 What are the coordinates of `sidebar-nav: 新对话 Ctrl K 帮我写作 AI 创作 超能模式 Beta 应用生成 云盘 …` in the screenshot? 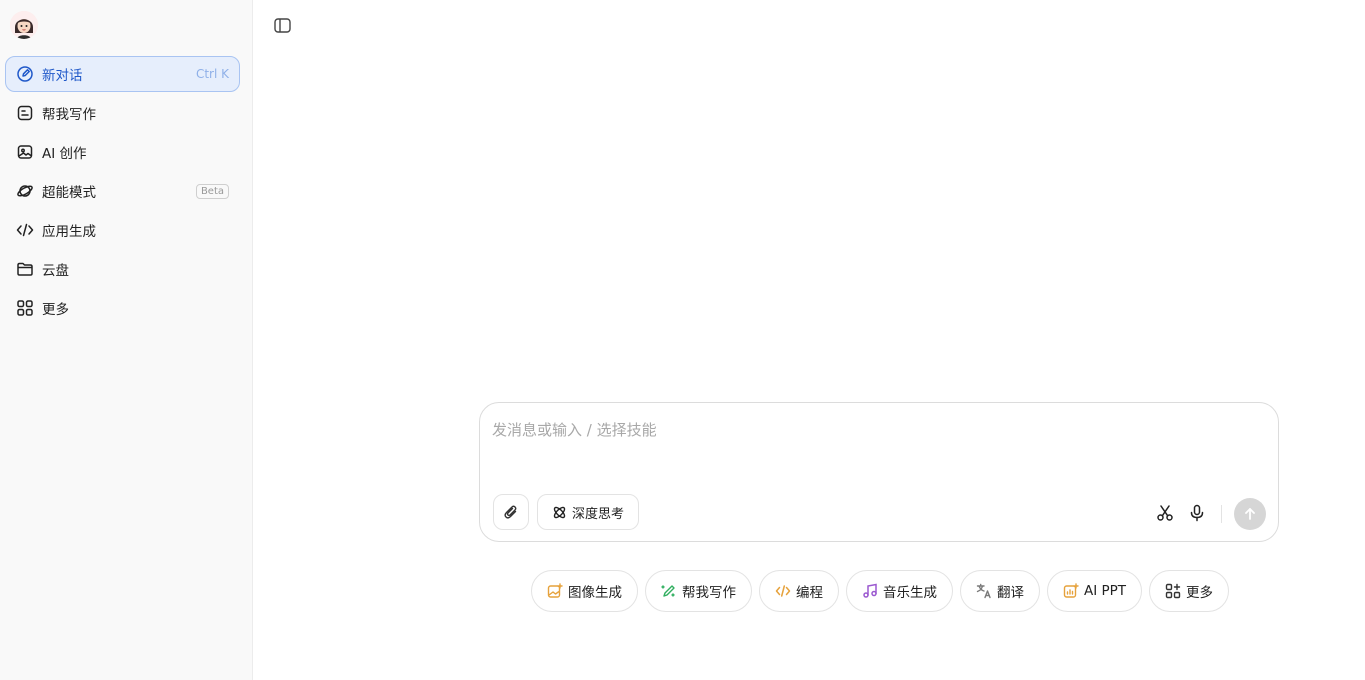 It's located at (122, 192).